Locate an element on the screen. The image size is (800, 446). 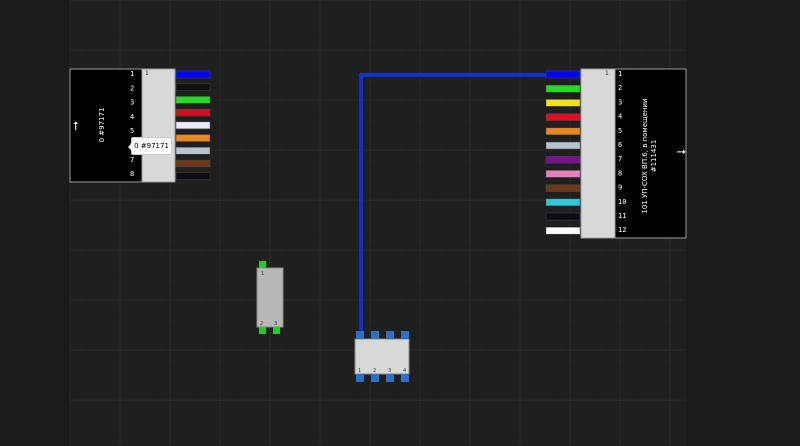
connector-left-pin-2: 2 is located at coordinates (132, 88).